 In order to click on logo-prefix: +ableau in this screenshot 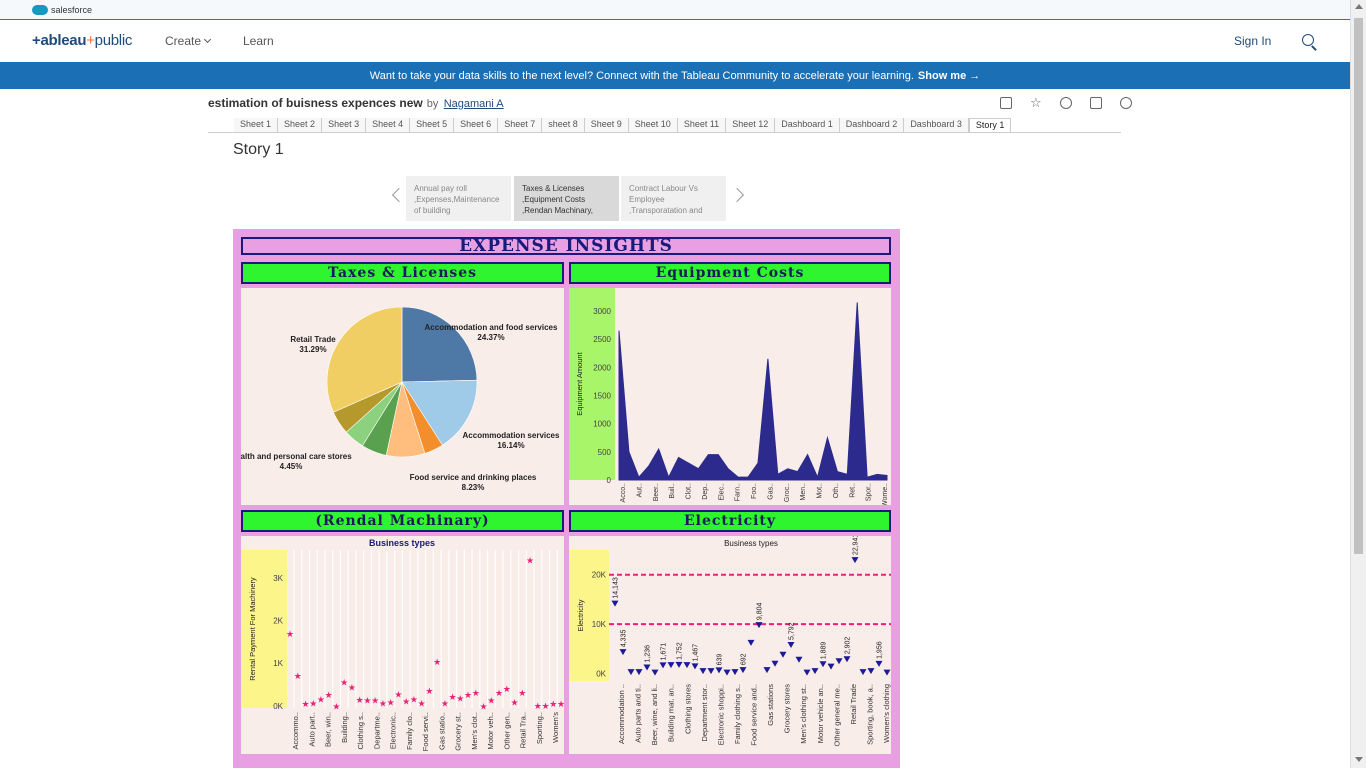, I will do `click(59, 40)`.